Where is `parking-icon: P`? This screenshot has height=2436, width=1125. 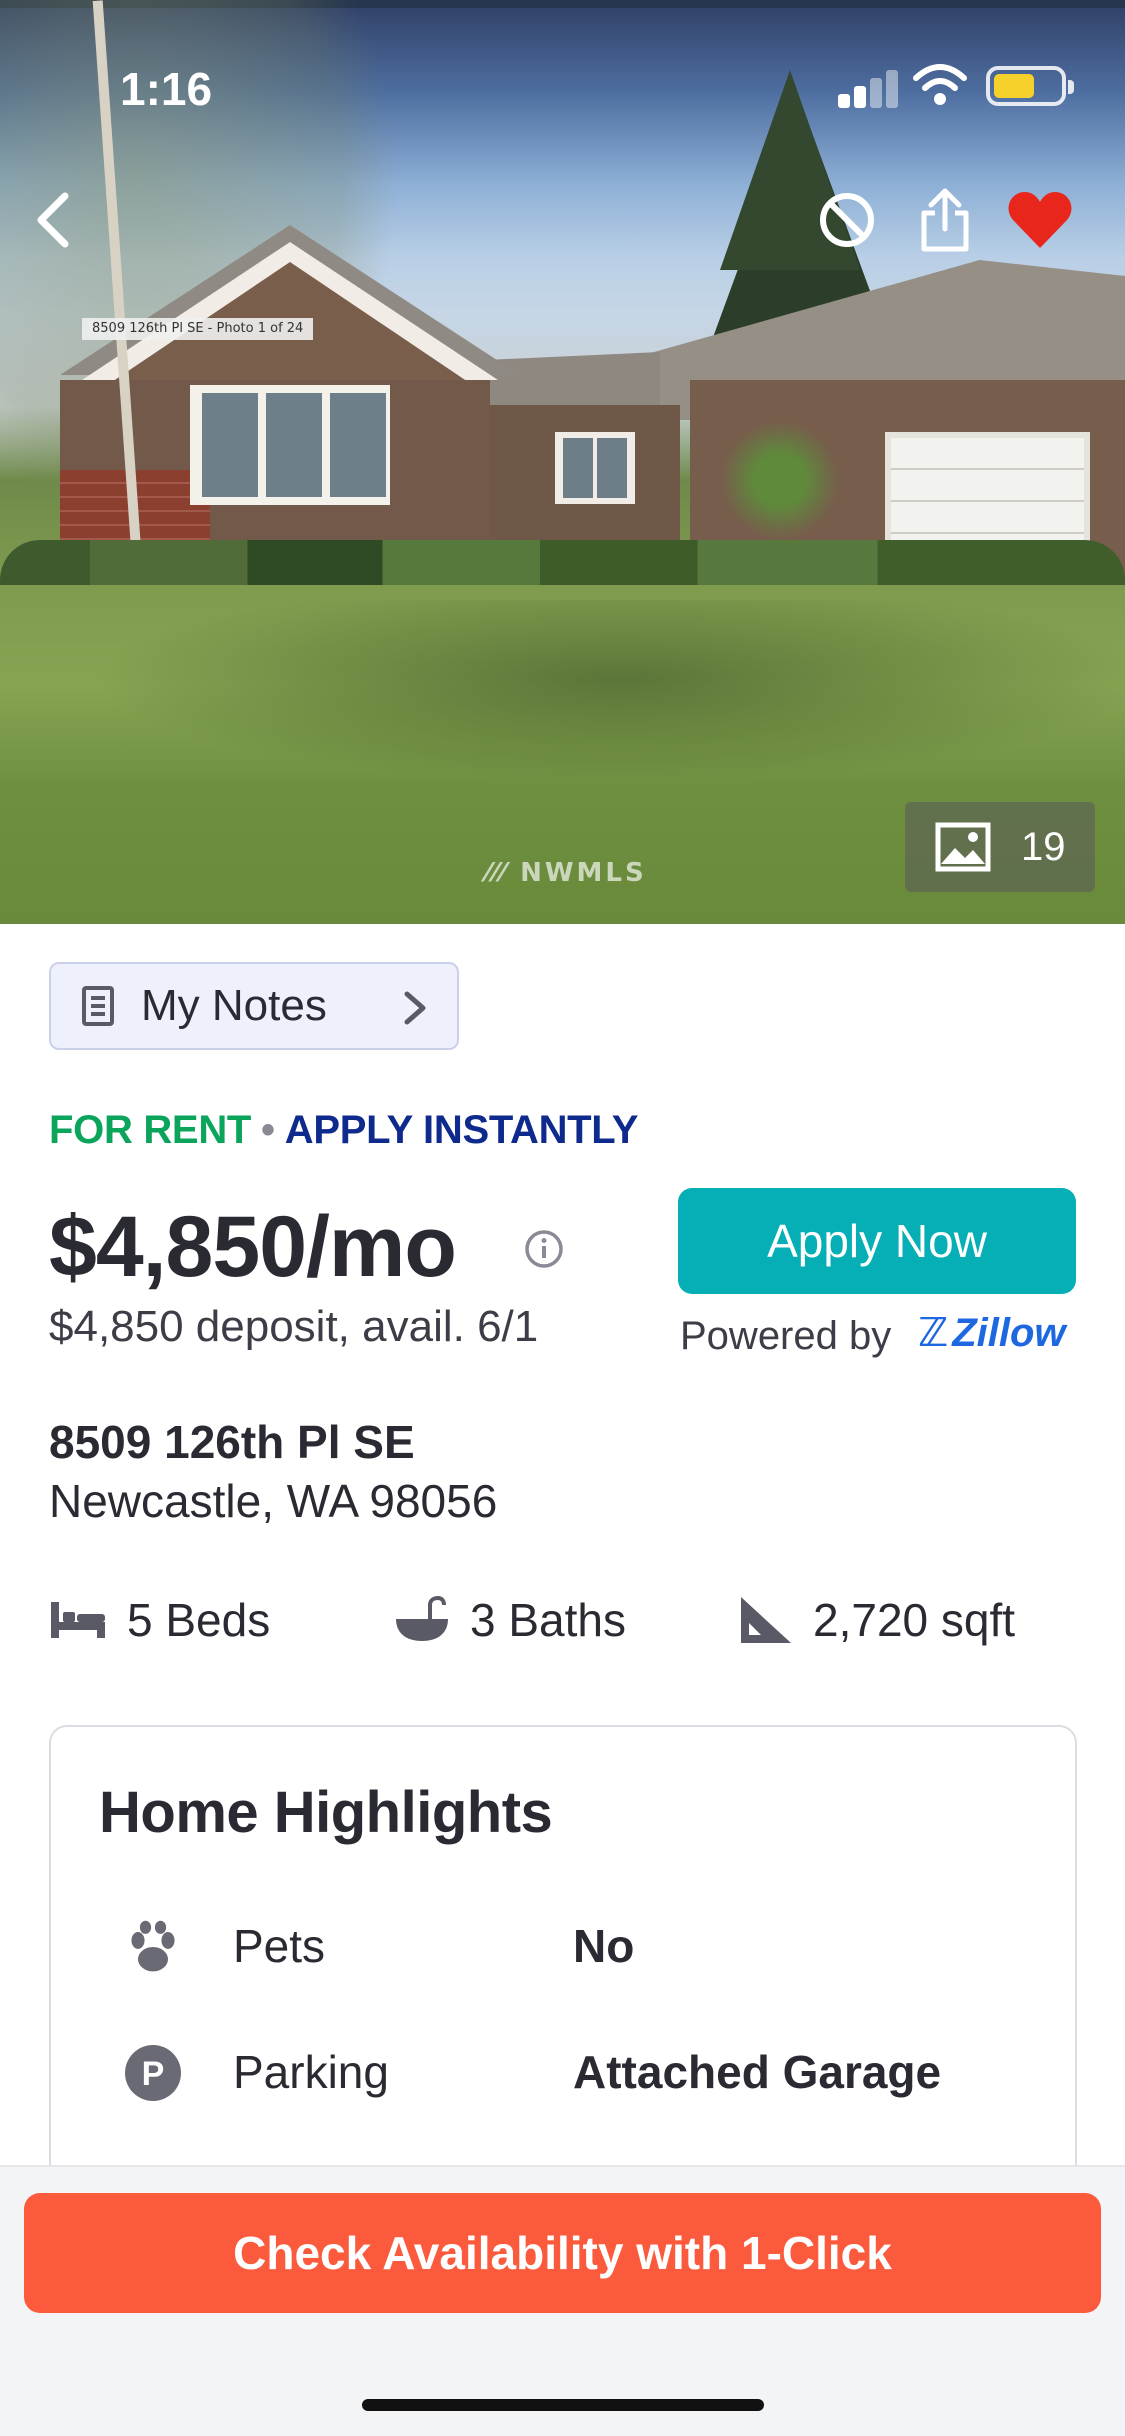 parking-icon: P is located at coordinates (153, 2073).